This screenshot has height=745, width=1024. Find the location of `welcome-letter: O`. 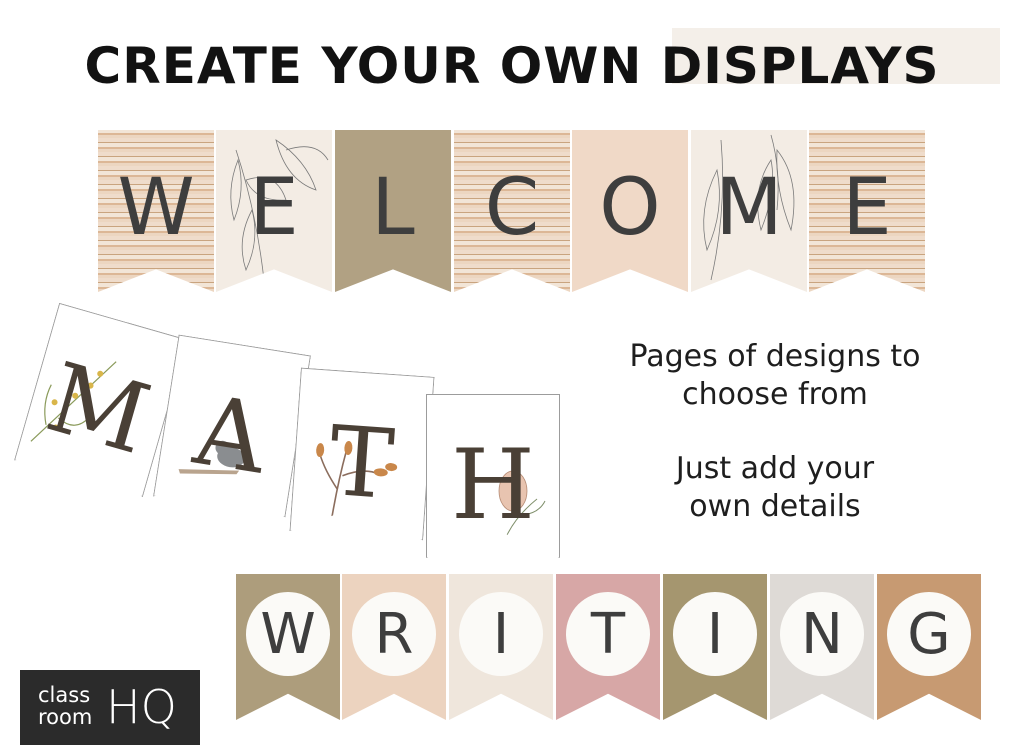

welcome-letter: O is located at coordinates (630, 208).